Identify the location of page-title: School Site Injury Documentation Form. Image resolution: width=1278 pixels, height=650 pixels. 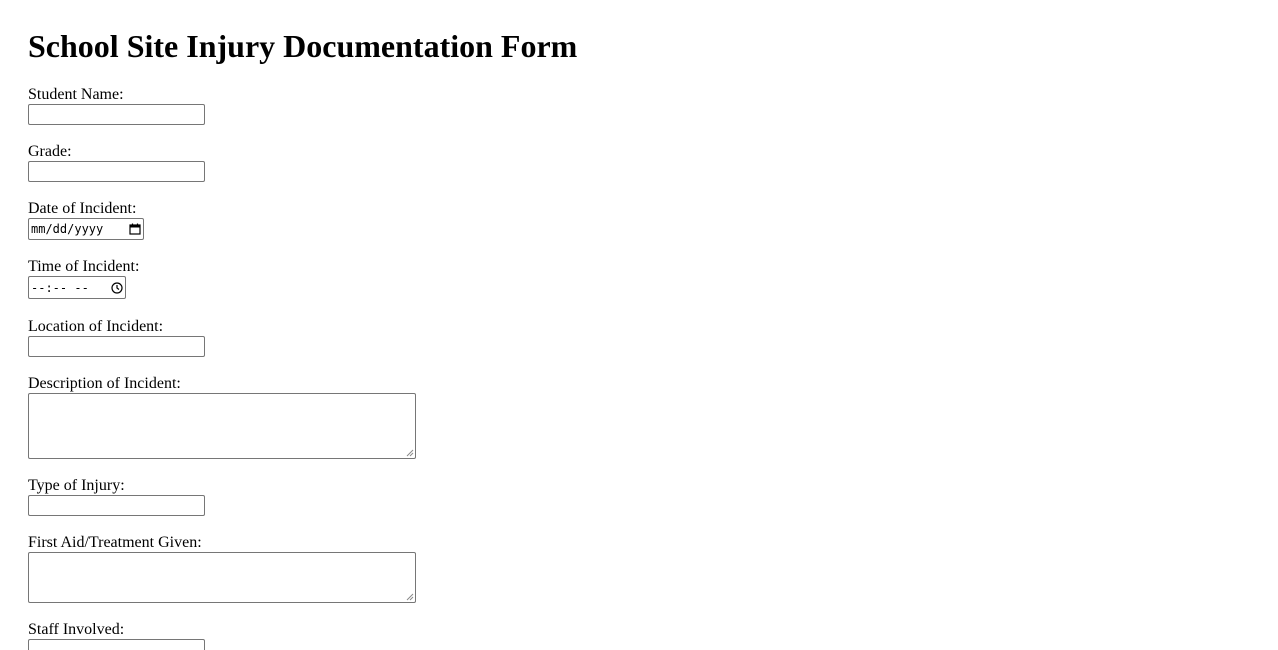
(303, 46).